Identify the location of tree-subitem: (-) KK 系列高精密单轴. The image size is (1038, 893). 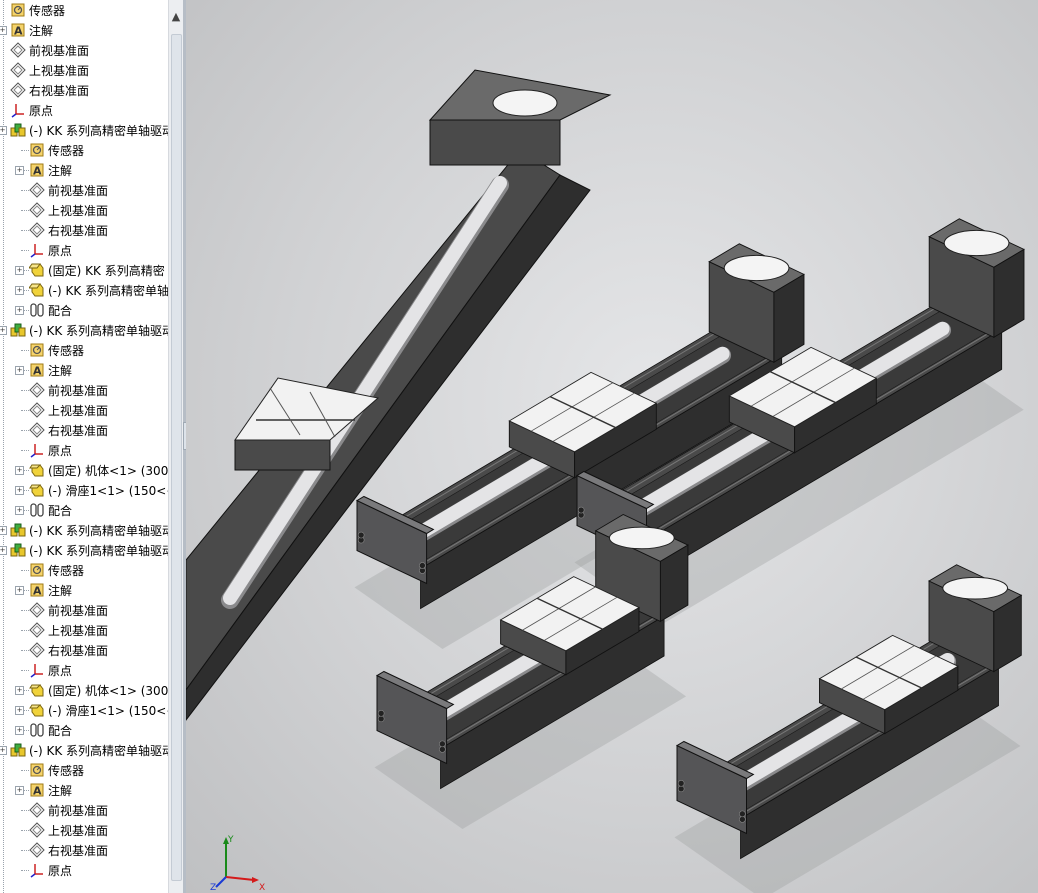
(98, 290).